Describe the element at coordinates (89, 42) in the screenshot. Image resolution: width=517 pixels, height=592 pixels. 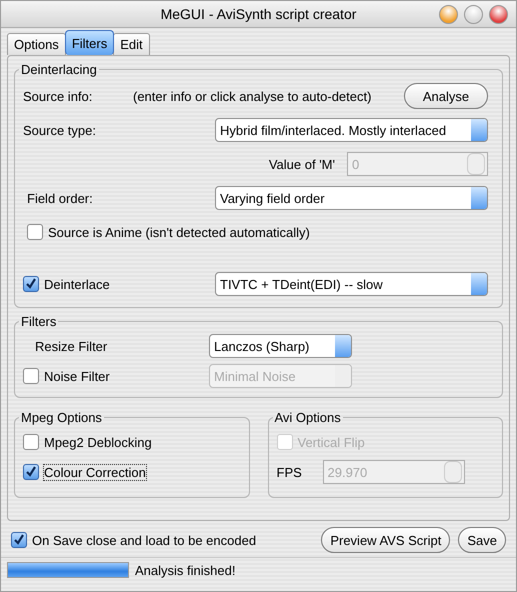
I see `tab: Filters` at that location.